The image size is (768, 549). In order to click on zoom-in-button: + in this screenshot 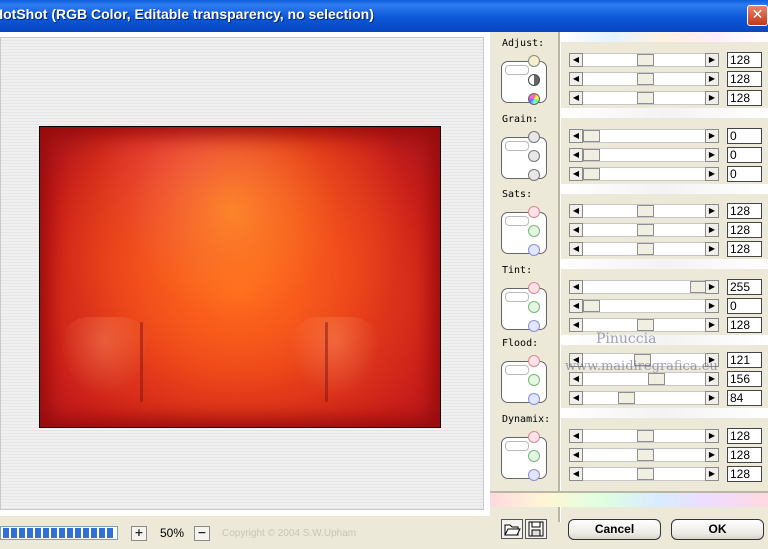, I will do `click(139, 533)`.